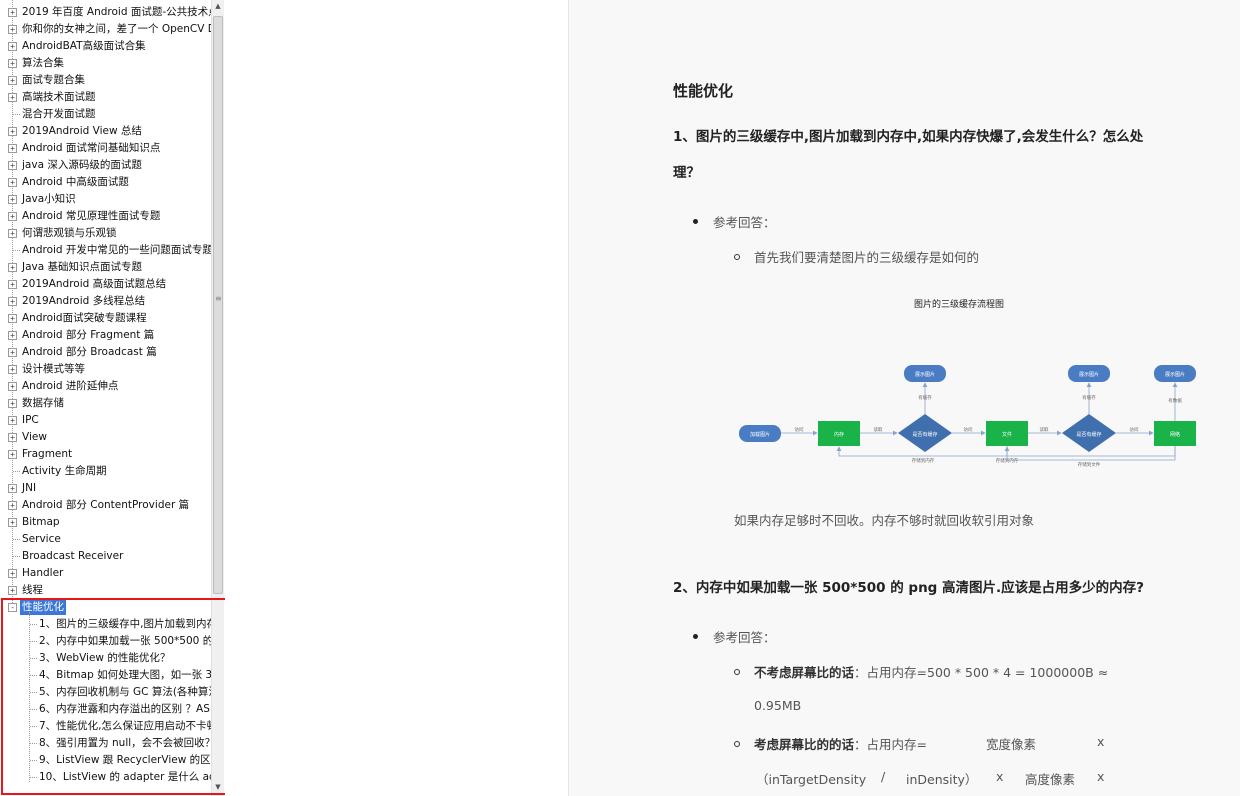 The width and height of the screenshot is (1240, 796). What do you see at coordinates (82, 267) in the screenshot?
I see `tree-item-label: Java 基础知识点面试专题` at bounding box center [82, 267].